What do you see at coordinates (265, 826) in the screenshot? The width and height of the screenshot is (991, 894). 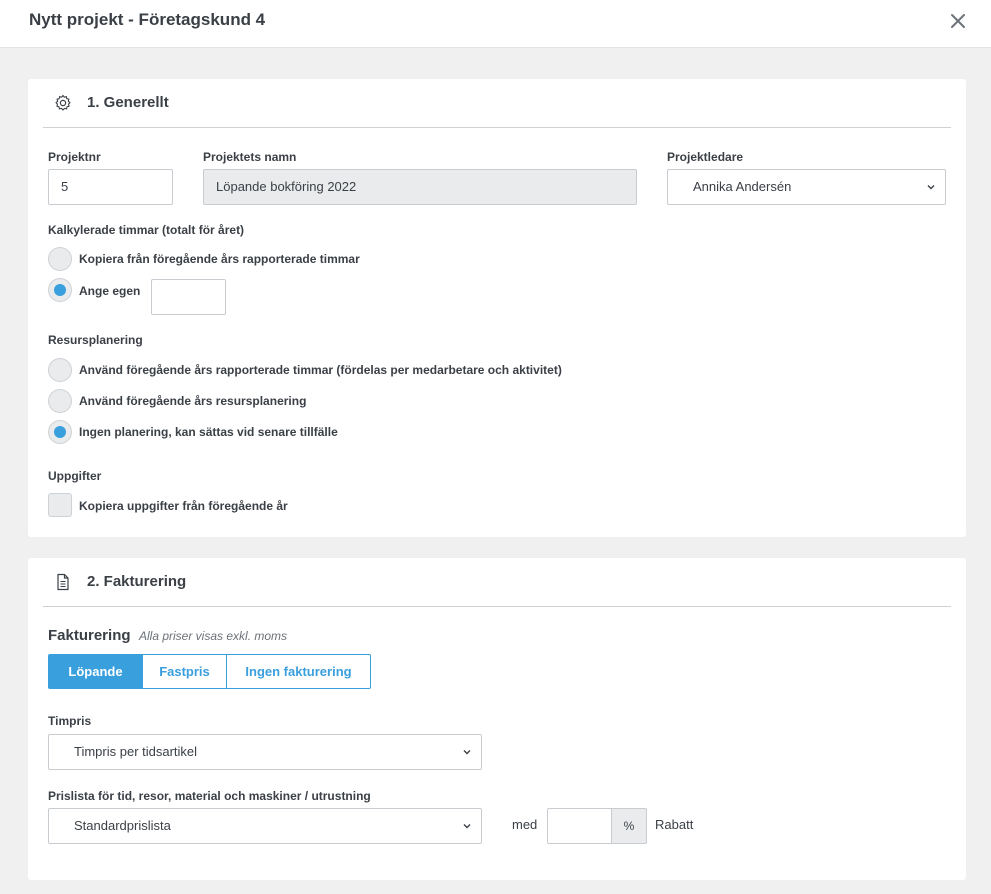 I see `pricelist-select: Standardprislista` at bounding box center [265, 826].